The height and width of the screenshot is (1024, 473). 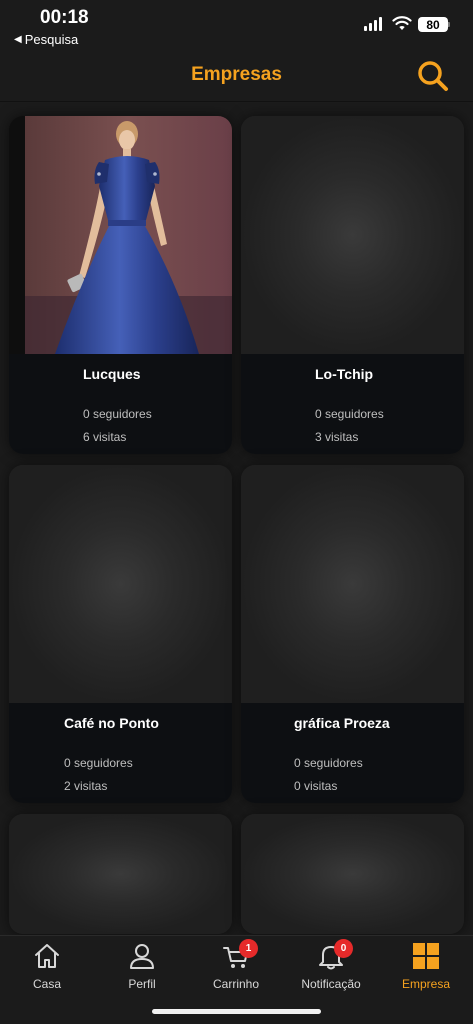 I want to click on tab-label: Notificação, so click(x=331, y=984).